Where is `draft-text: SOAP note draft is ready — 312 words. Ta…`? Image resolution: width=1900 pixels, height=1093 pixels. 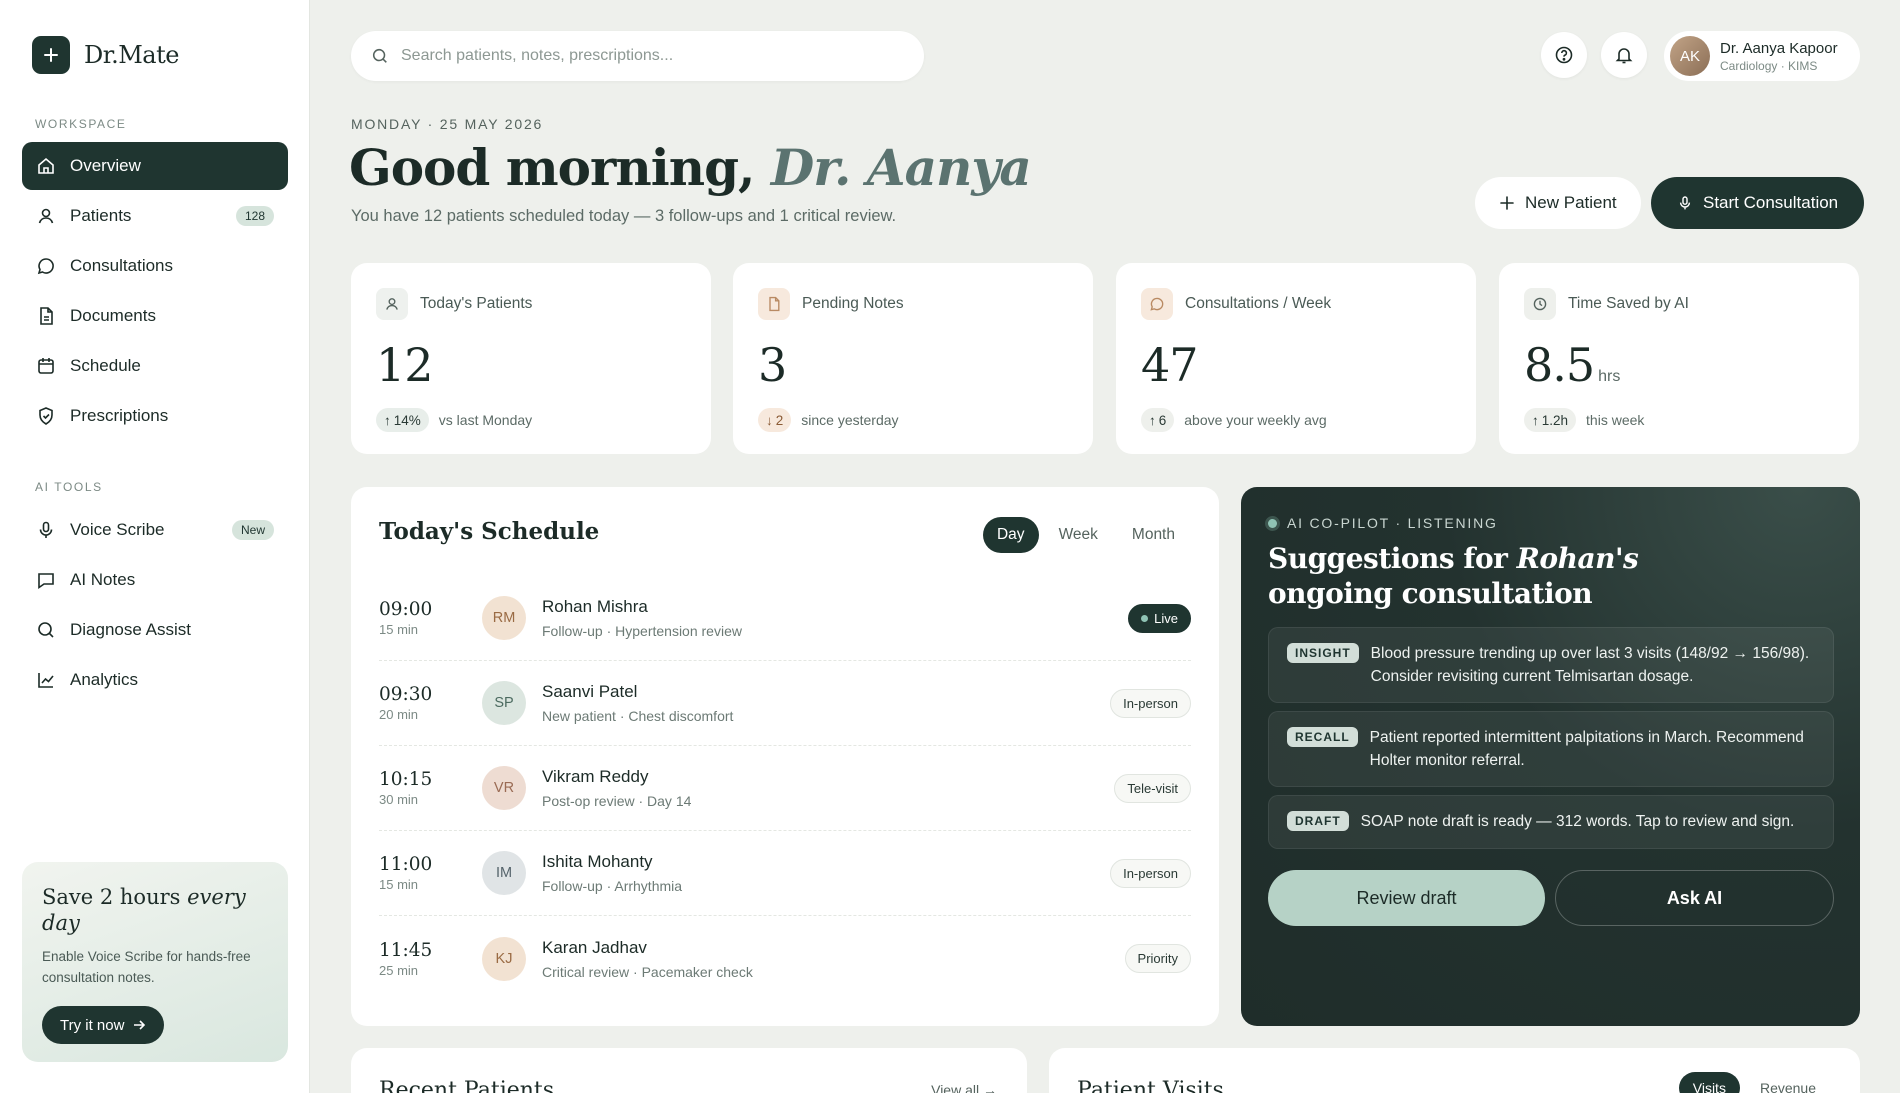
draft-text: SOAP note draft is ready — 312 words. Ta… is located at coordinates (1577, 821).